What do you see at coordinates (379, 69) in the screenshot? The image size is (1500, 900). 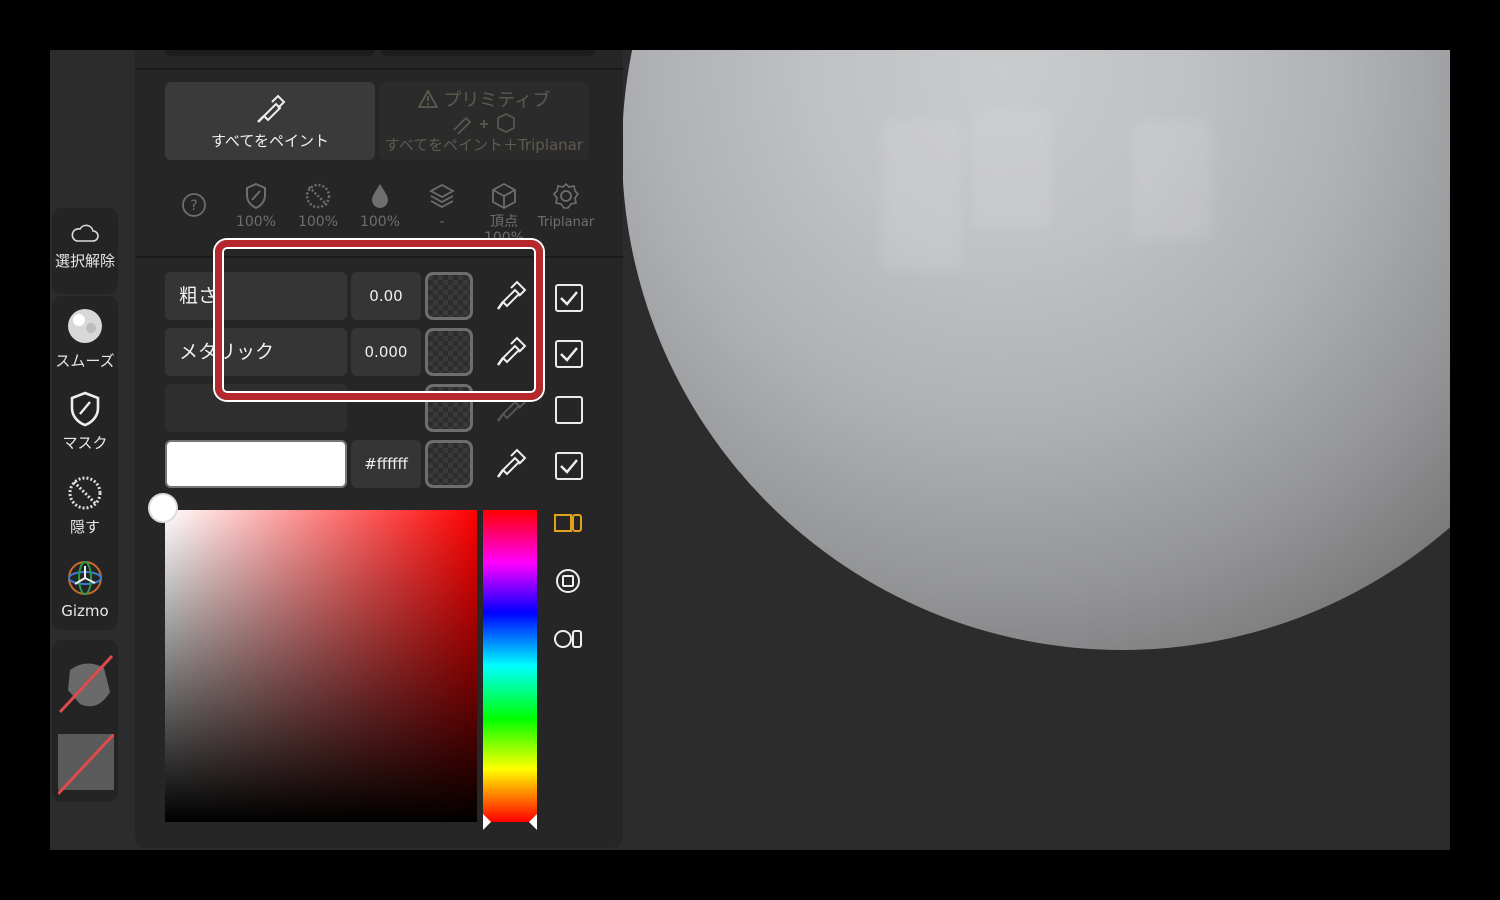 I see `divider` at bounding box center [379, 69].